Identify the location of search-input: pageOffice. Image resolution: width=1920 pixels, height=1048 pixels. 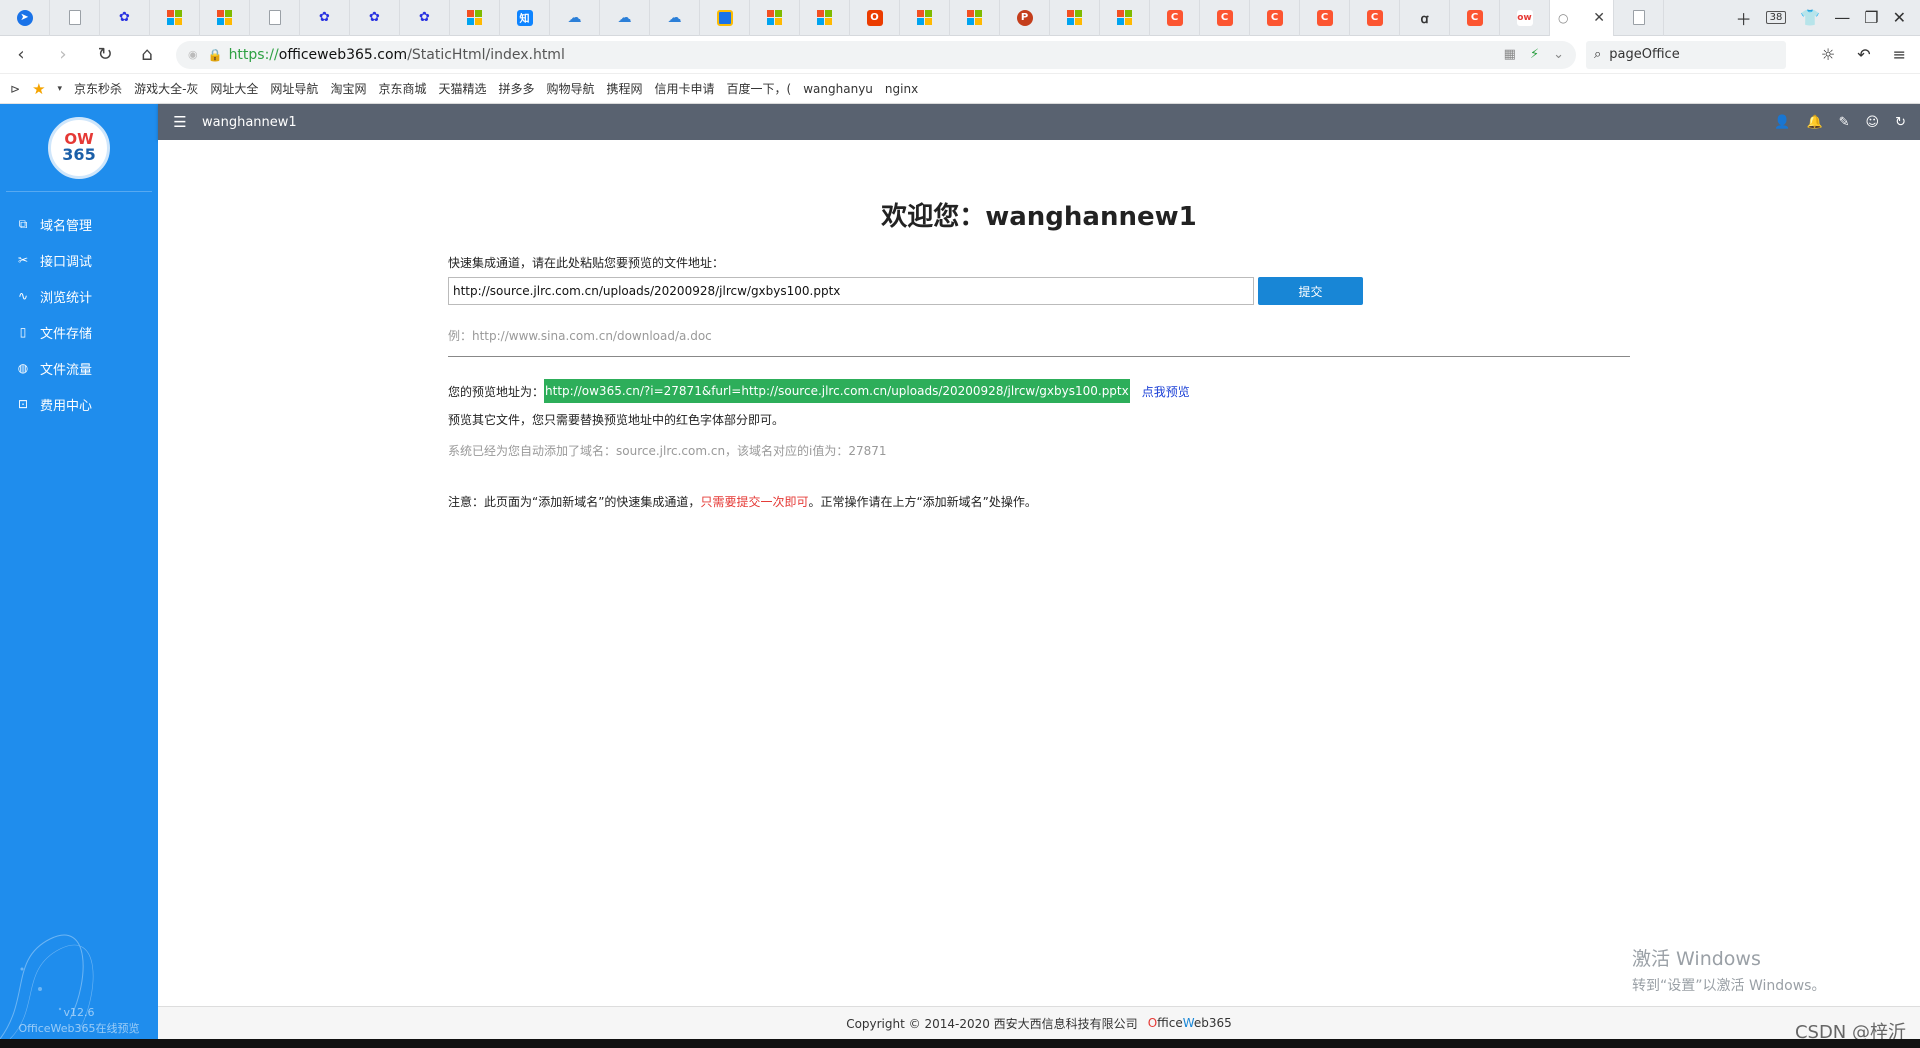
(1644, 54).